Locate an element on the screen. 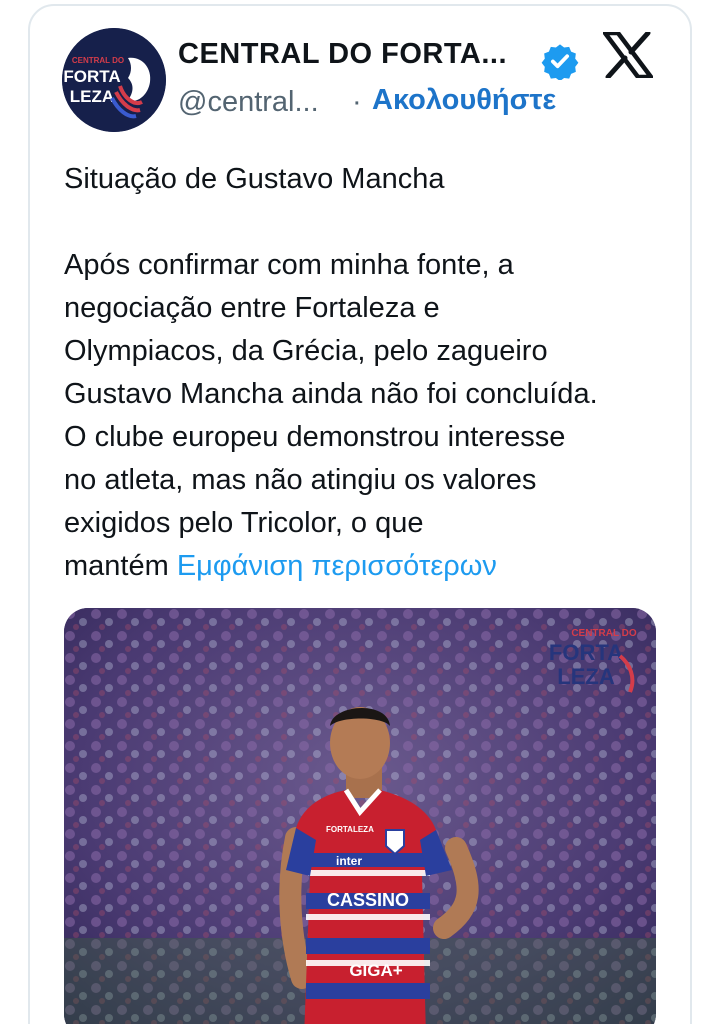 The width and height of the screenshot is (719, 1024). tweet-line-start: mantém is located at coordinates (116, 566).